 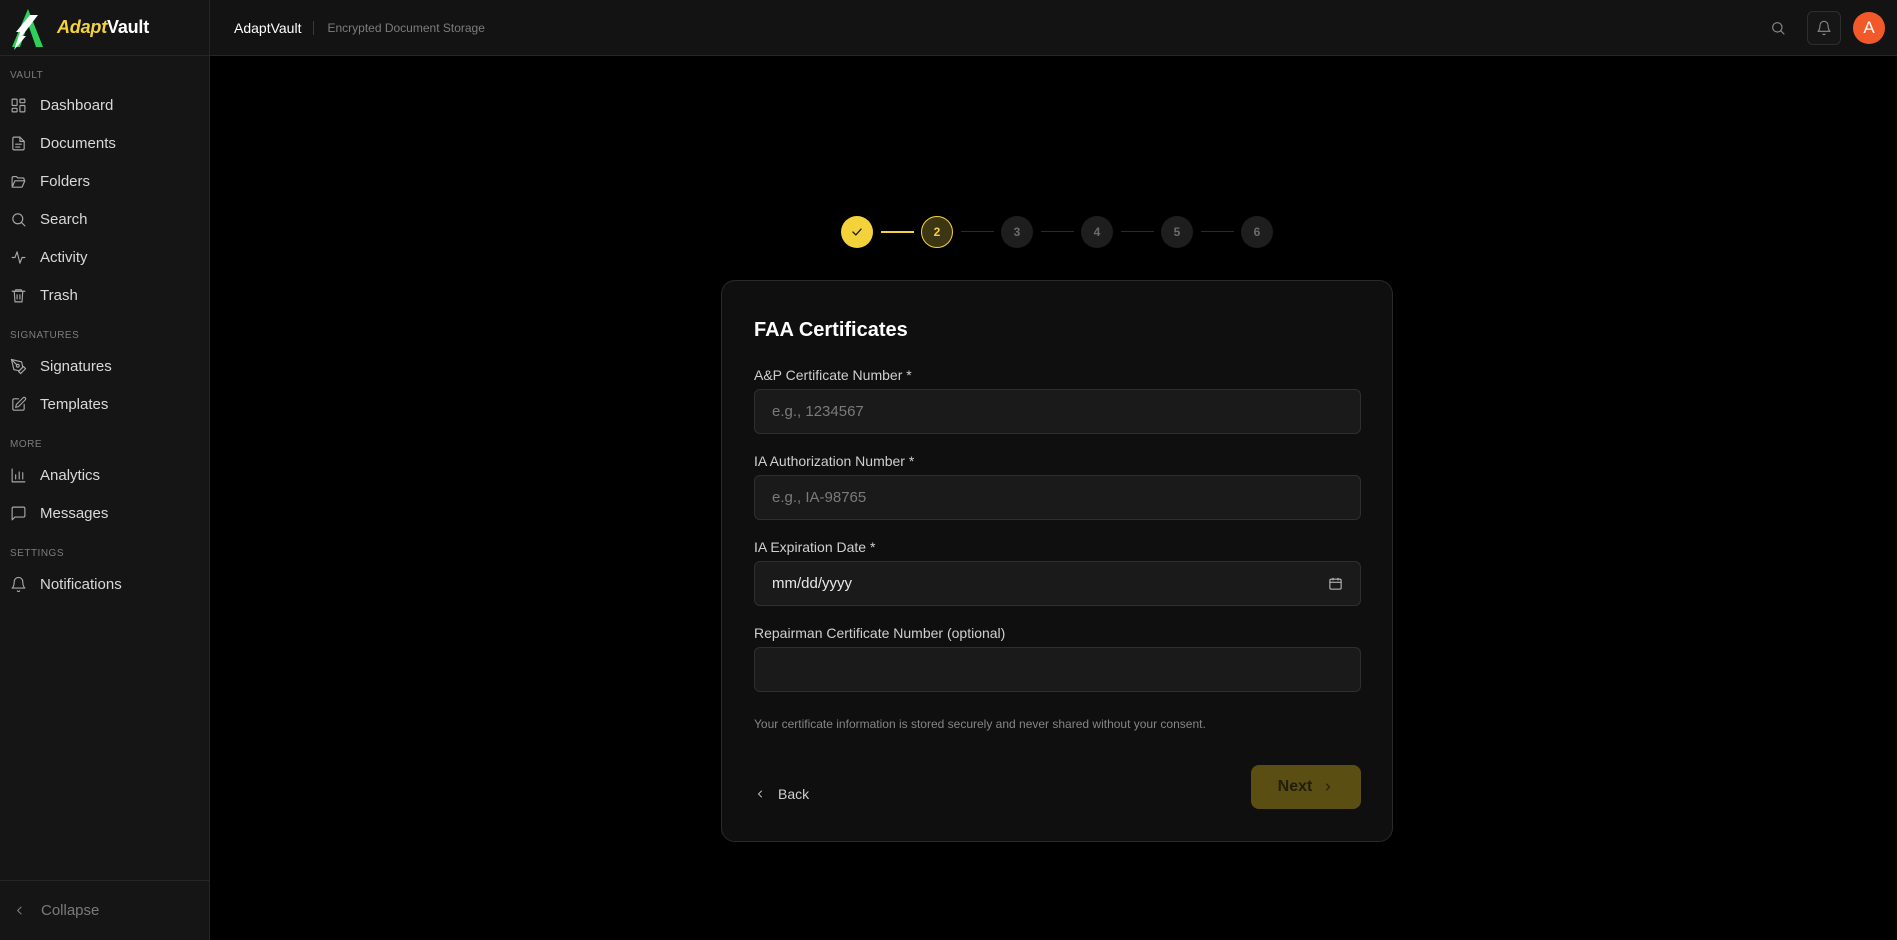 What do you see at coordinates (1869, 28) in the screenshot?
I see `user-avatar: A` at bounding box center [1869, 28].